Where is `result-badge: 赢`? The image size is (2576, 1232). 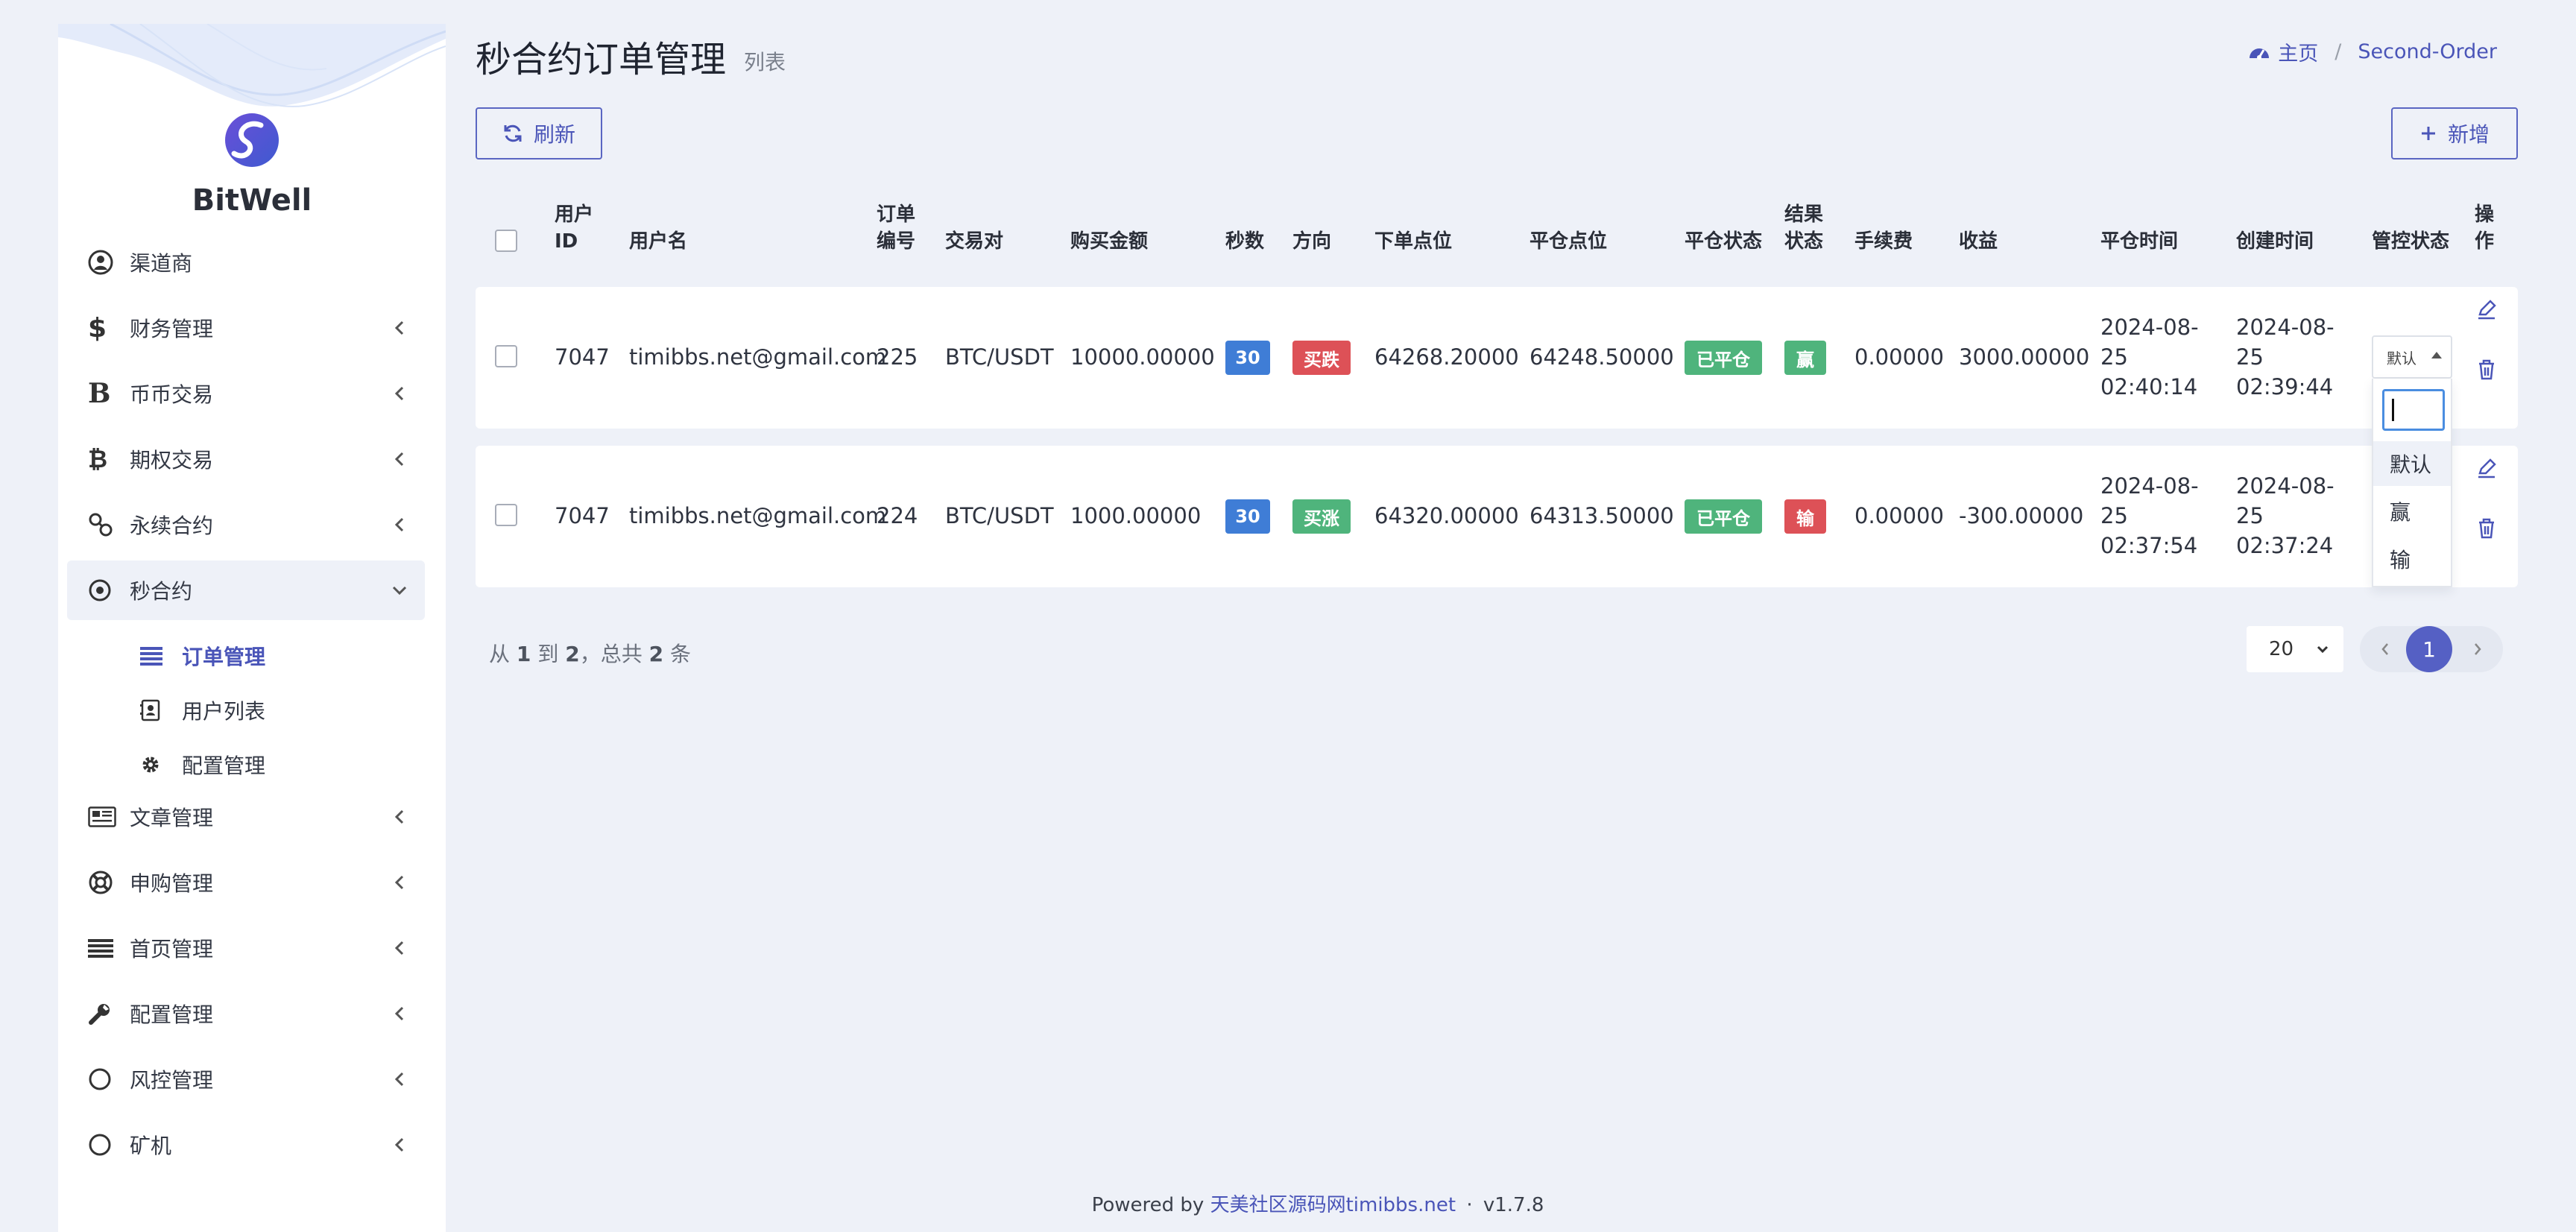
result-badge: 赢 is located at coordinates (1805, 358).